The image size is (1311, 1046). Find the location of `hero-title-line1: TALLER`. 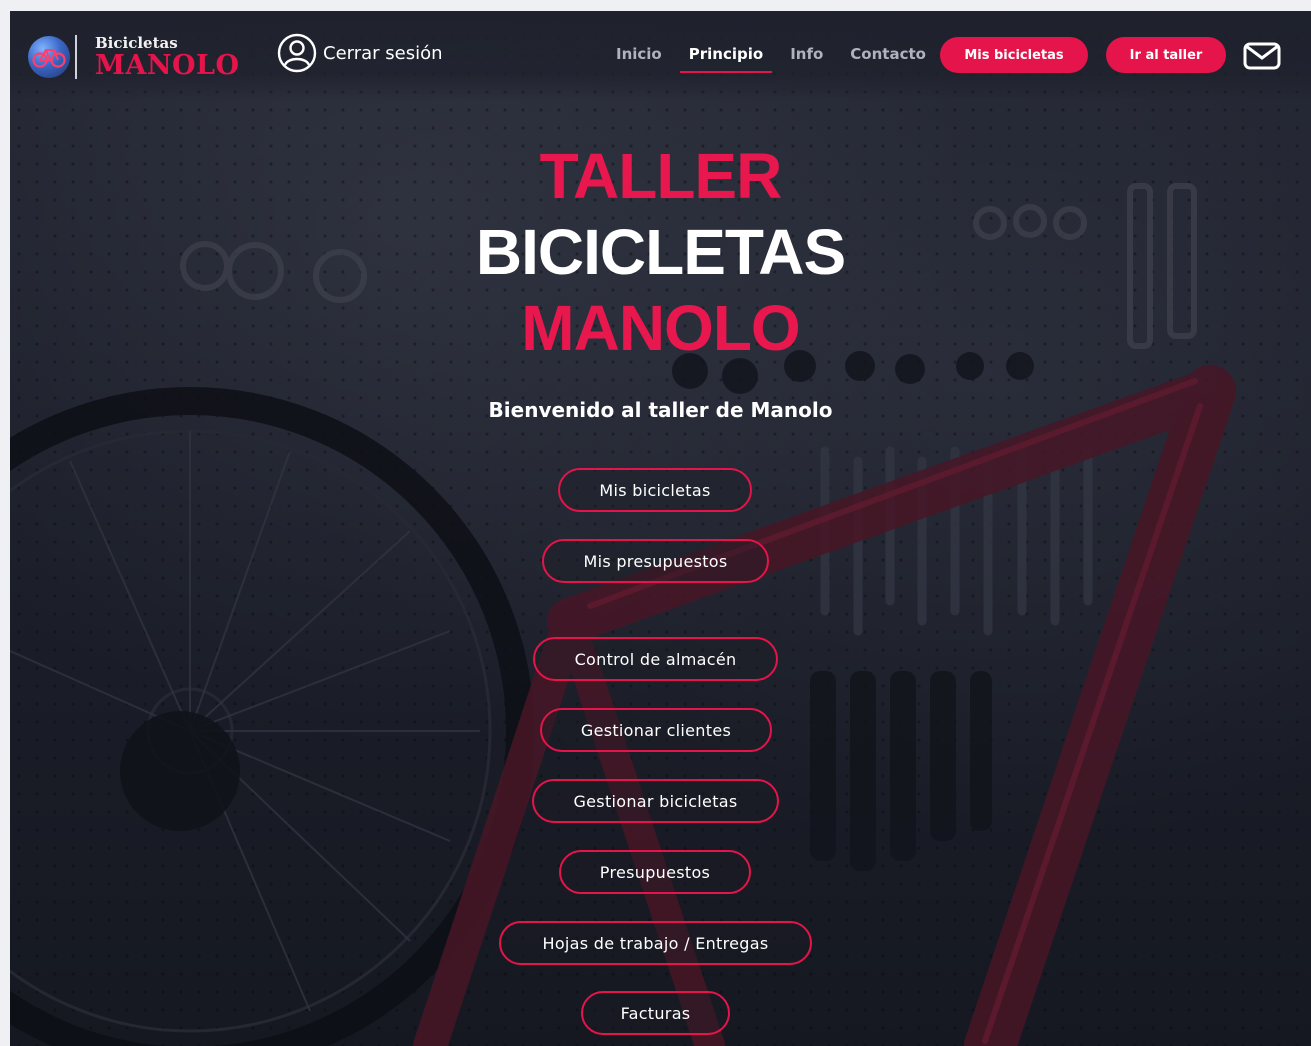

hero-title-line1: TALLER is located at coordinates (661, 176).